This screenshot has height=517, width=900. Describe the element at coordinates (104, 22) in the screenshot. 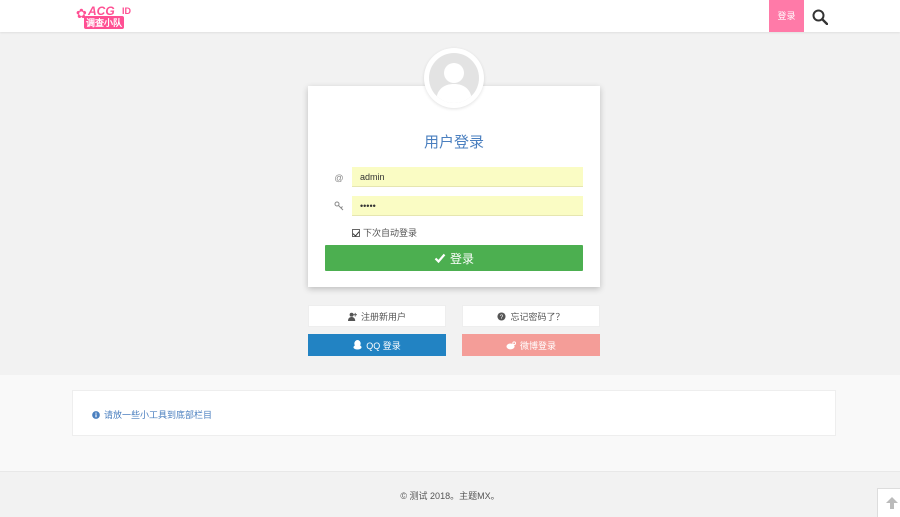

I see `logo-text-sub: 调查小队` at that location.